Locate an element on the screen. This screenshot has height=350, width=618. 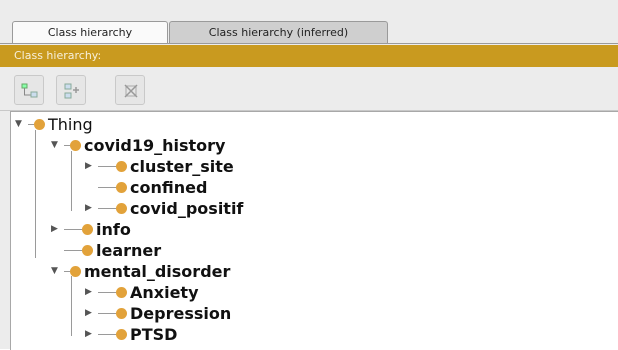
tree-node-label: learner is located at coordinates (129, 250).